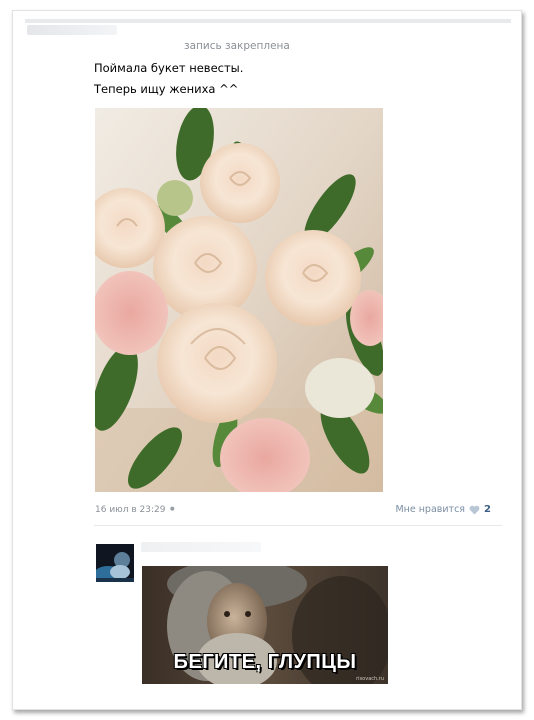  Describe the element at coordinates (474, 510) in the screenshot. I see `heart-icon` at that location.